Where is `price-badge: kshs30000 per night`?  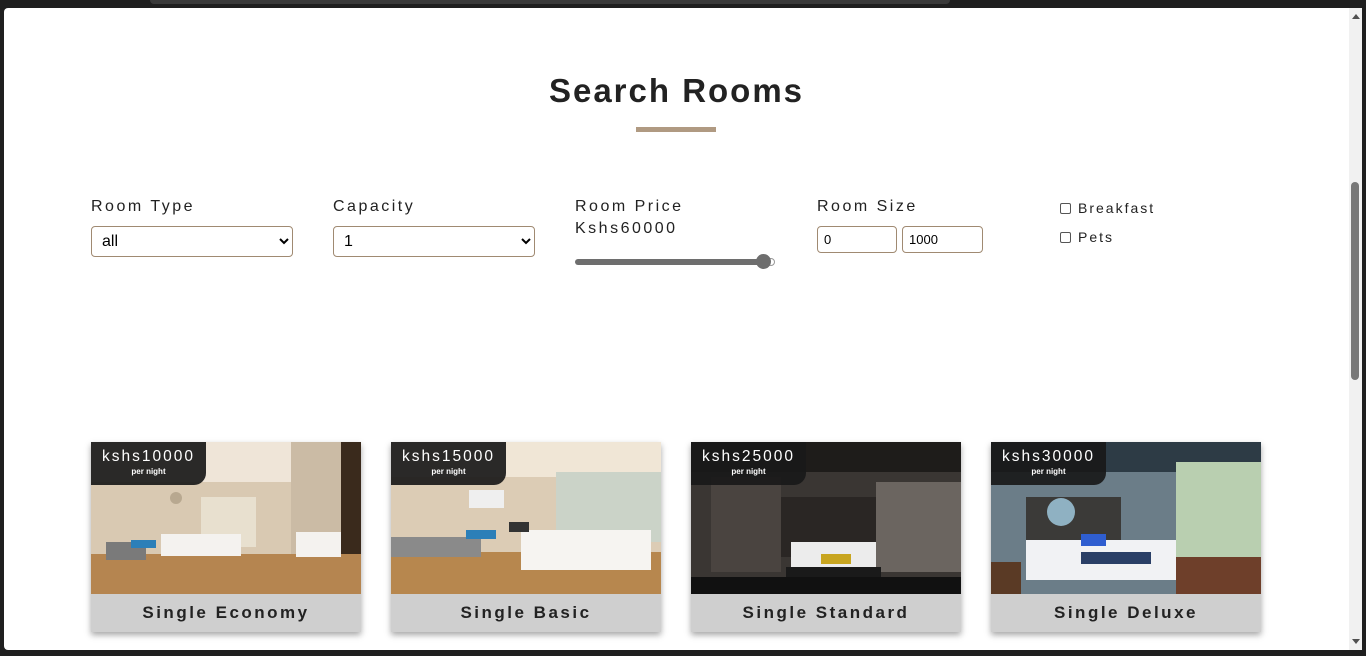 price-badge: kshs30000 per night is located at coordinates (1048, 463).